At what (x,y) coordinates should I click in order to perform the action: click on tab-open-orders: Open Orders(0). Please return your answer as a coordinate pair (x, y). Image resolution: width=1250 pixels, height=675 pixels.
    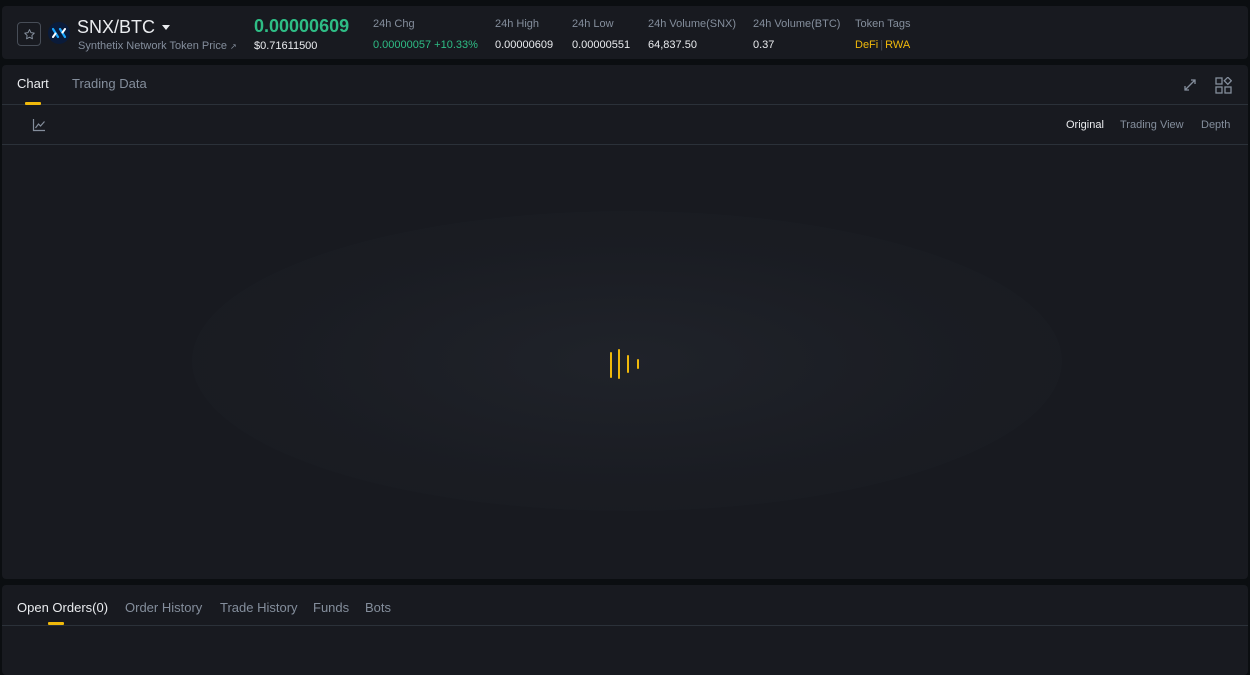
    Looking at the image, I should click on (62, 607).